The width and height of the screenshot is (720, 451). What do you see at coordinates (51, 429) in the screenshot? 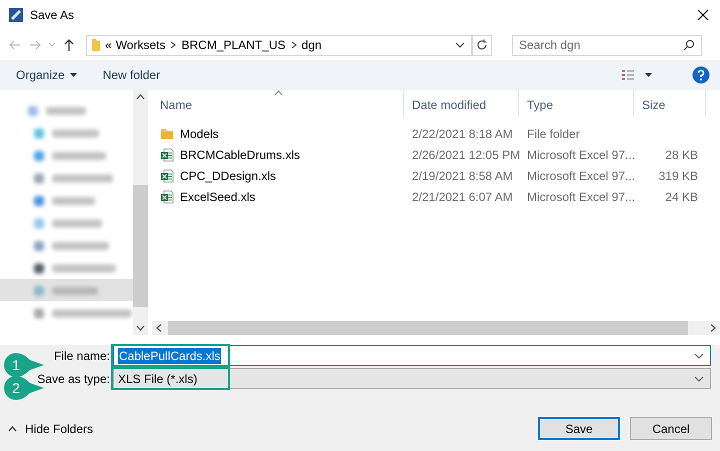
I see `hide-folders-button: Hide Folders` at bounding box center [51, 429].